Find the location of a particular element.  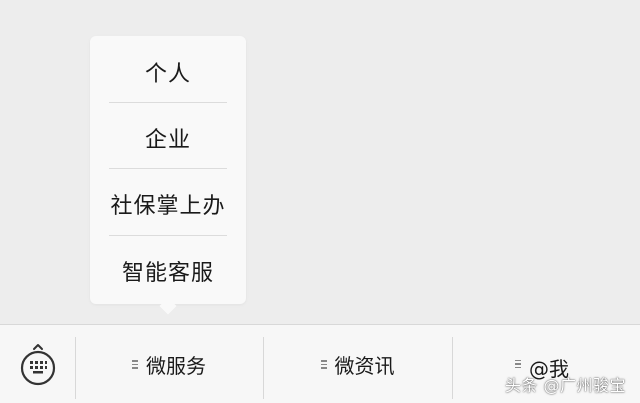

tab-label: 微资讯 is located at coordinates (364, 366).